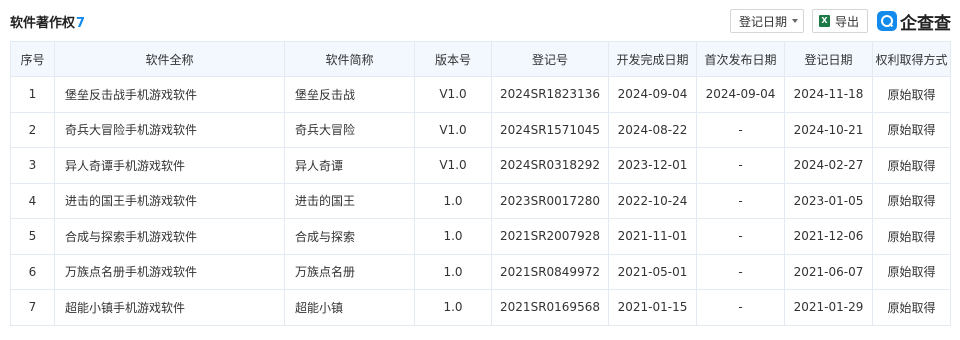 The image size is (960, 340). Describe the element at coordinates (32, 129) in the screenshot. I see `cell-index: 2` at that location.